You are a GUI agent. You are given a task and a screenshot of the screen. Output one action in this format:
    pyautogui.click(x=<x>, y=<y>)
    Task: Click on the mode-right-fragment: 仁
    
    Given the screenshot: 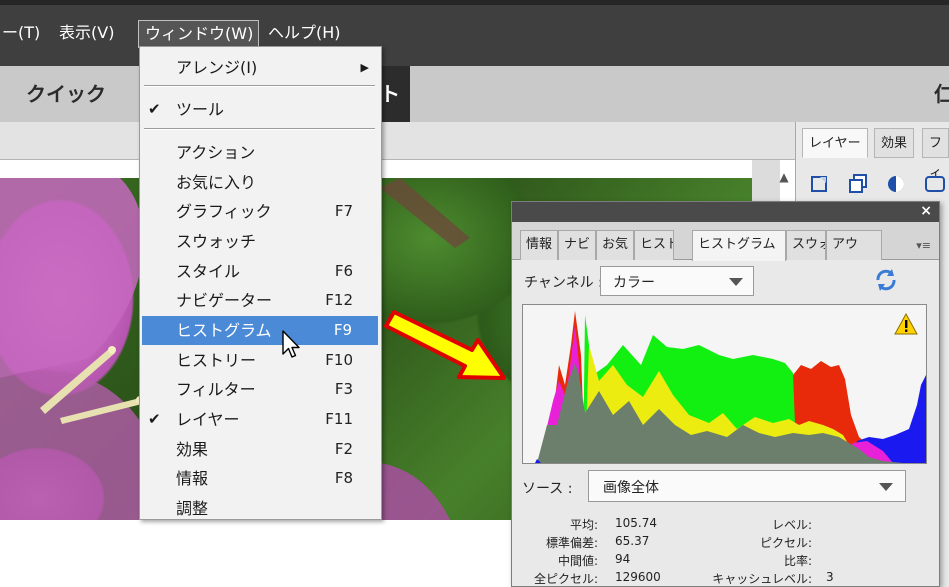 What is the action you would take?
    pyautogui.click(x=941, y=92)
    